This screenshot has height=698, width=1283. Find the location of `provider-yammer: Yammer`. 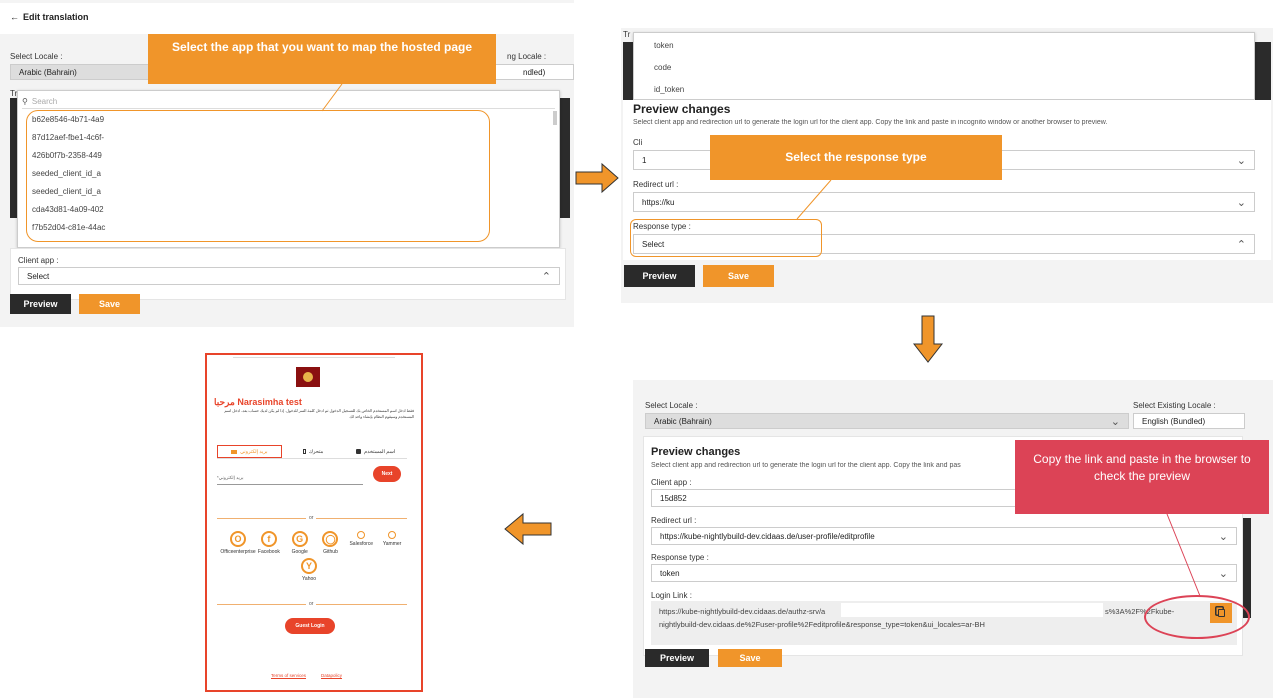

provider-yammer: Yammer is located at coordinates (392, 543).